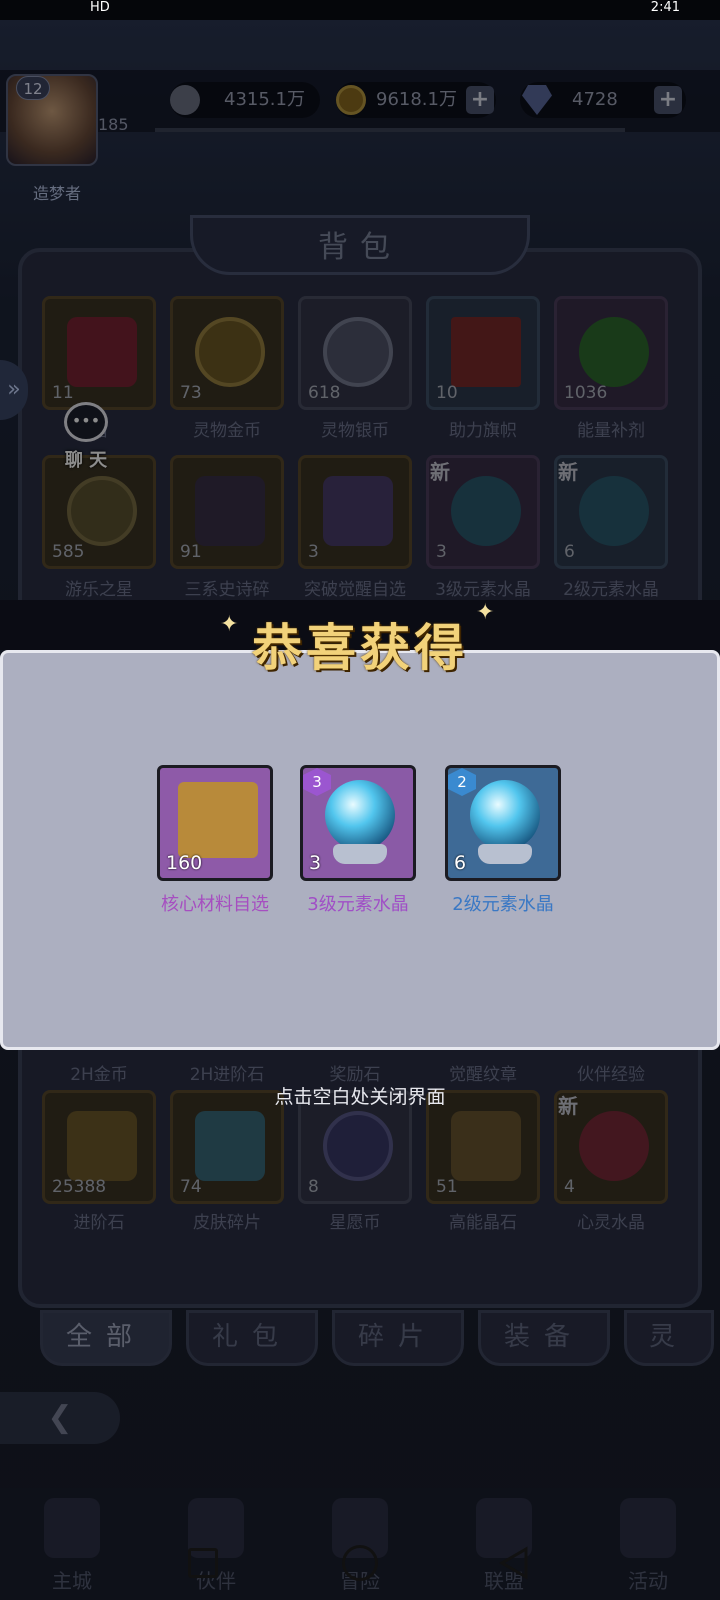 The width and height of the screenshot is (720, 1600). I want to click on home-button, so click(360, 1563).